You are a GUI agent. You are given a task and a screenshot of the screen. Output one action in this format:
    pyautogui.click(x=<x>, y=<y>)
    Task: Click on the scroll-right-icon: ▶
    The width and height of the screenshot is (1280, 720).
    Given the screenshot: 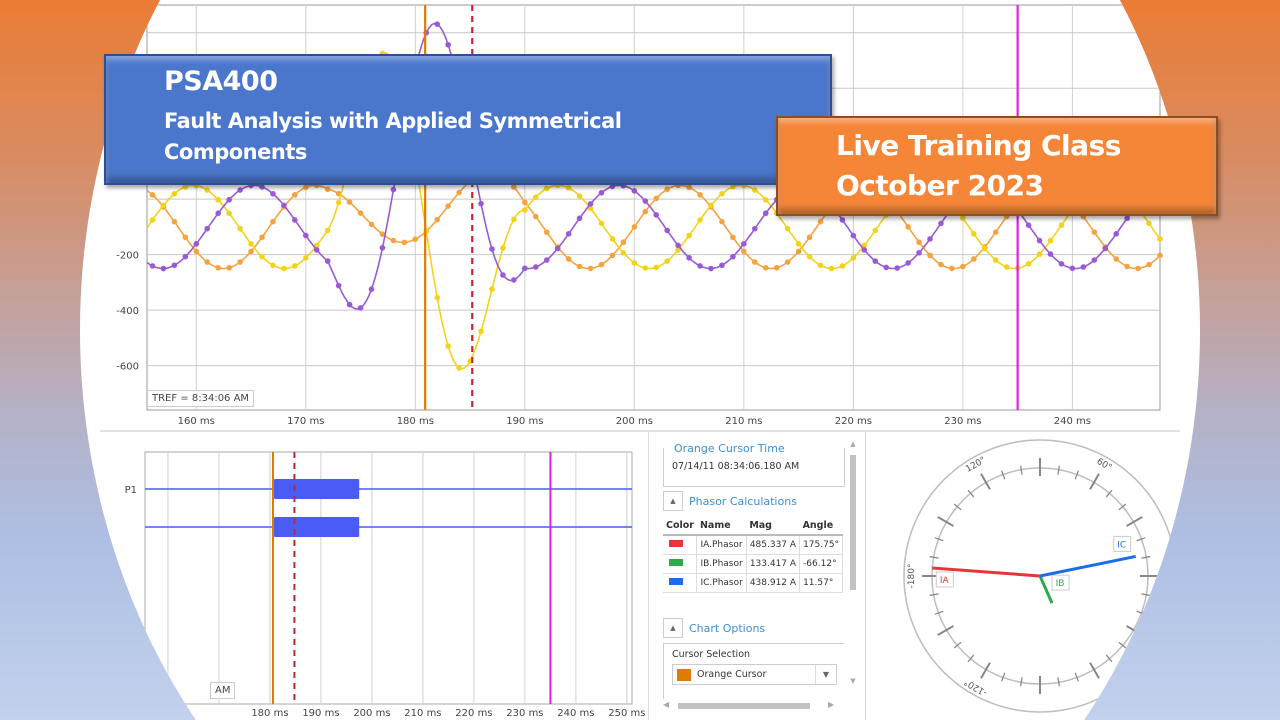 What is the action you would take?
    pyautogui.click(x=831, y=704)
    